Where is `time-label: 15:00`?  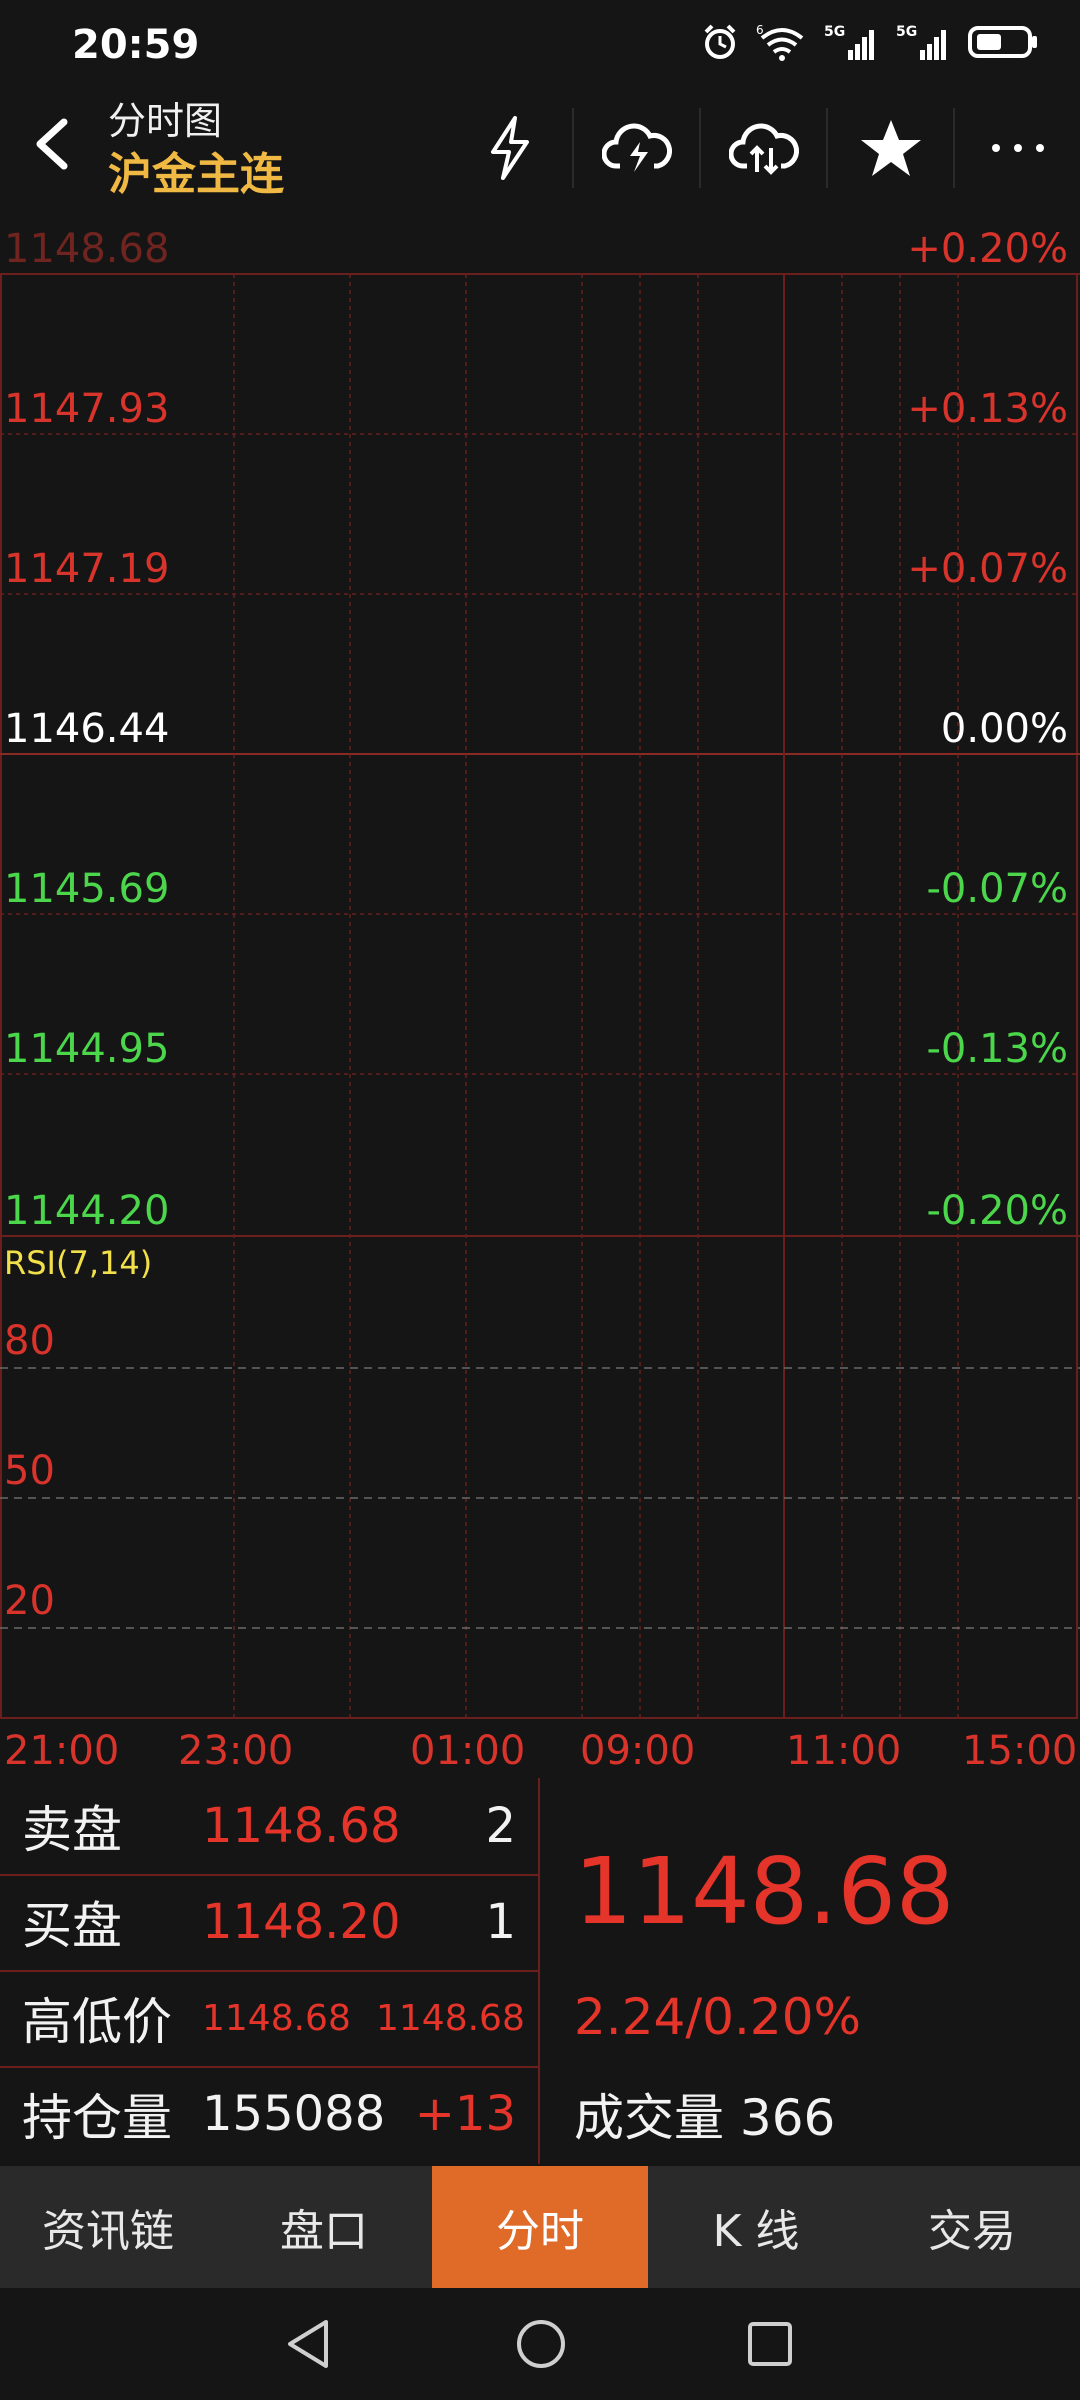 time-label: 15:00 is located at coordinates (1020, 1751).